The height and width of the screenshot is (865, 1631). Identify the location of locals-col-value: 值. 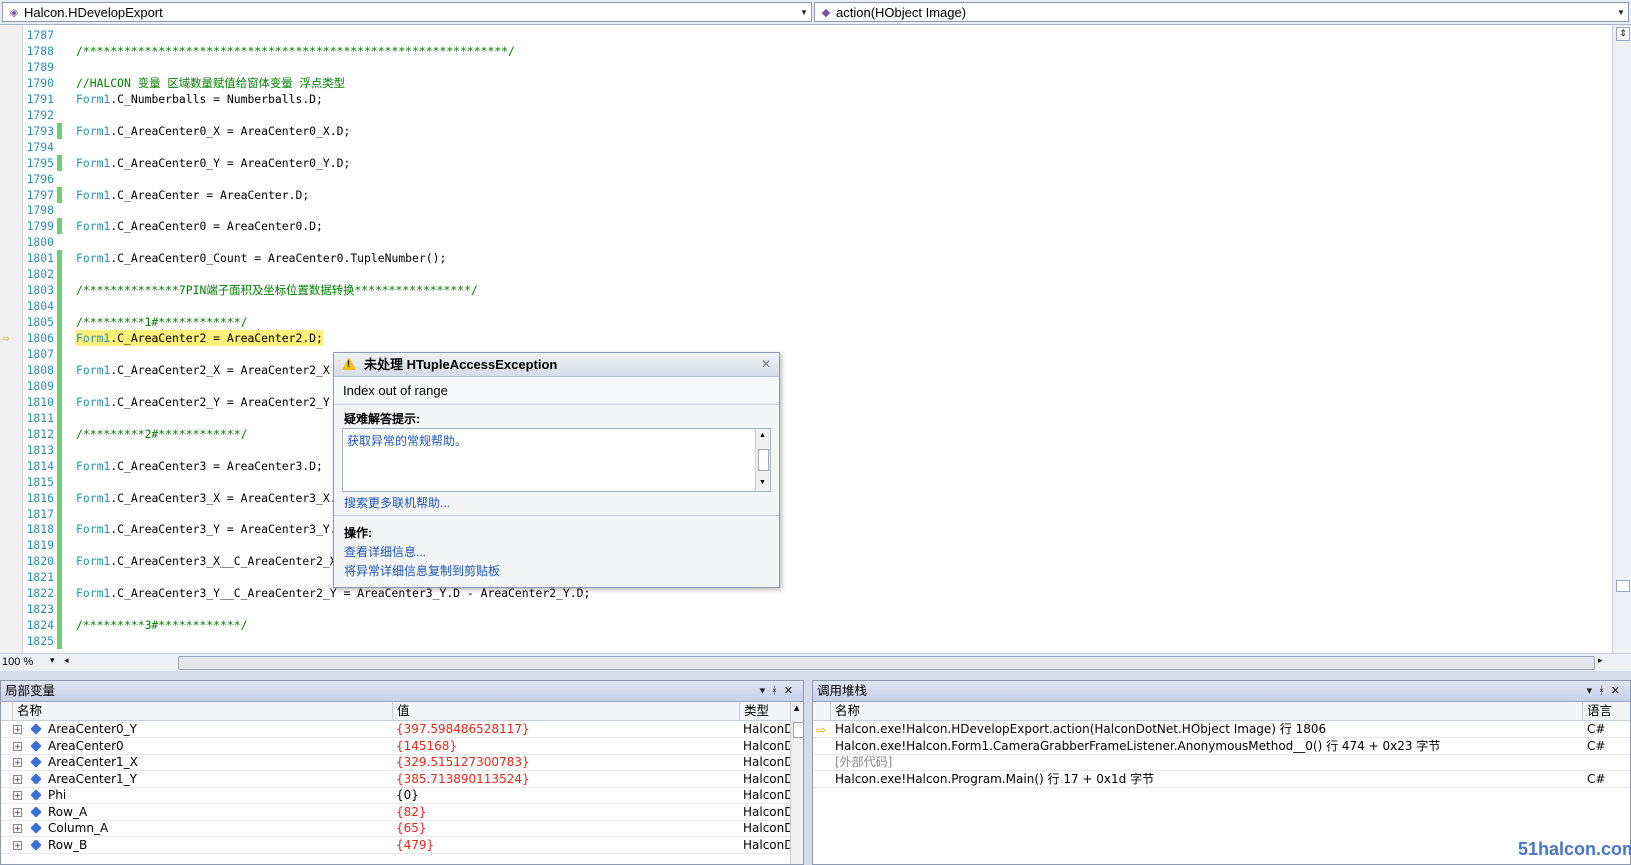
(566, 711).